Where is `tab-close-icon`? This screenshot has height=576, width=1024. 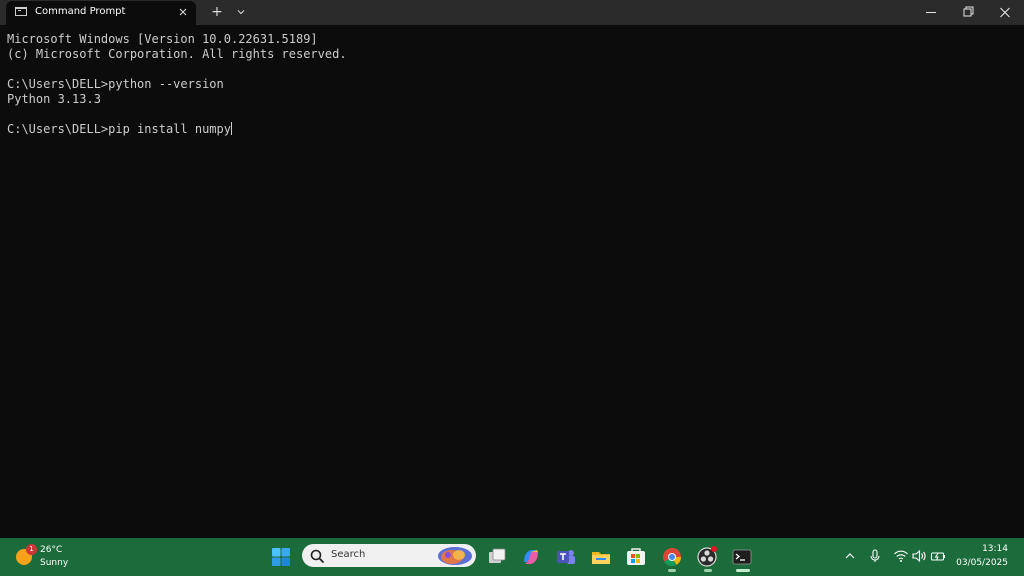
tab-close-icon is located at coordinates (183, 12).